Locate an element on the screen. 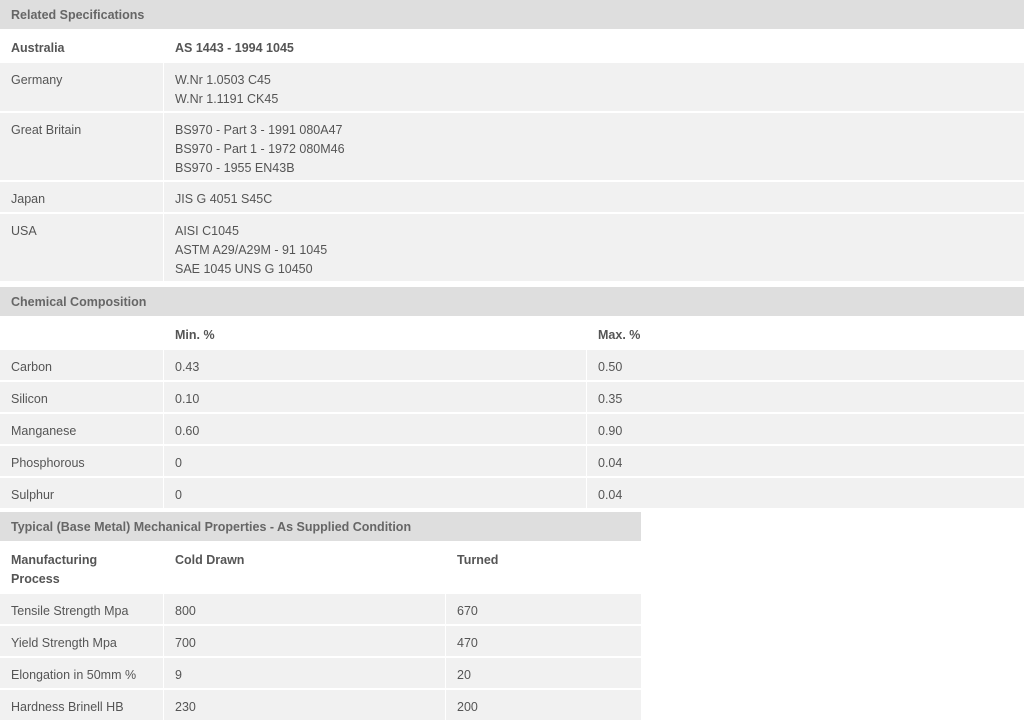 This screenshot has width=1024, height=721. spec-country: Great Britain is located at coordinates (81, 146).